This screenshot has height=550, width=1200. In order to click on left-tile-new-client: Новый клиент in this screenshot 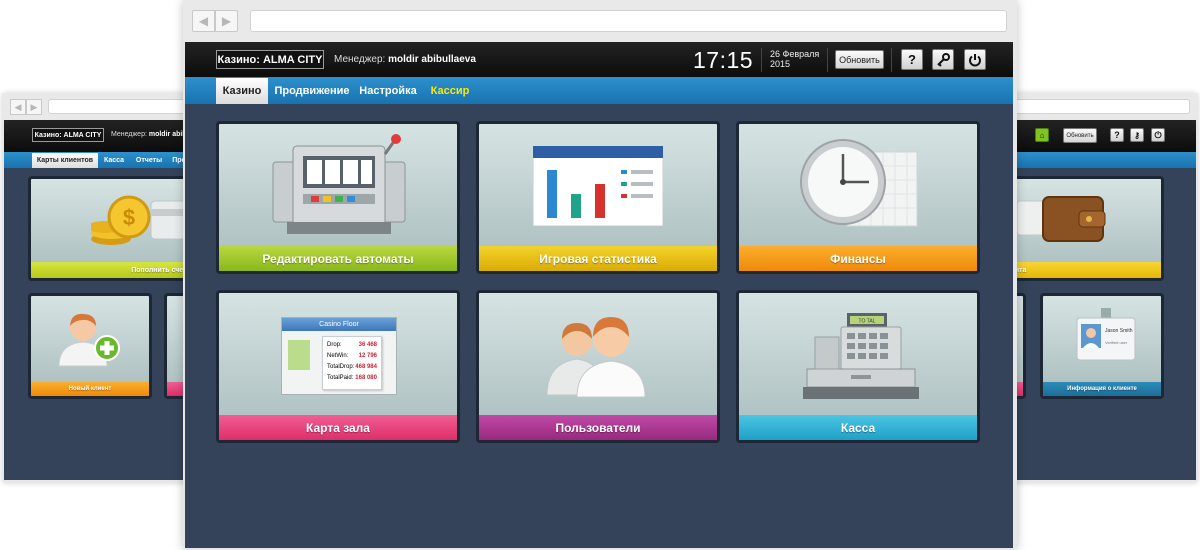, I will do `click(90, 346)`.